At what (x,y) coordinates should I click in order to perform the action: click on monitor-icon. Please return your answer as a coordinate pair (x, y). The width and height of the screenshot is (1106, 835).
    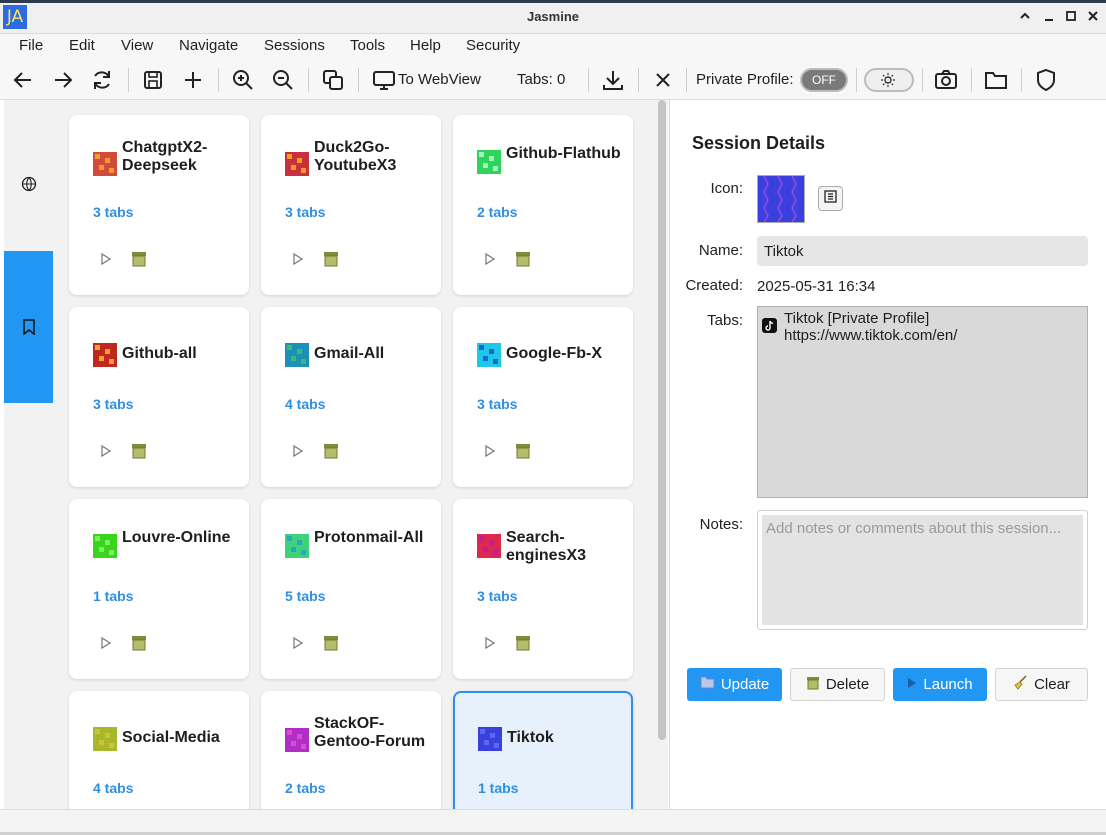
    Looking at the image, I should click on (384, 80).